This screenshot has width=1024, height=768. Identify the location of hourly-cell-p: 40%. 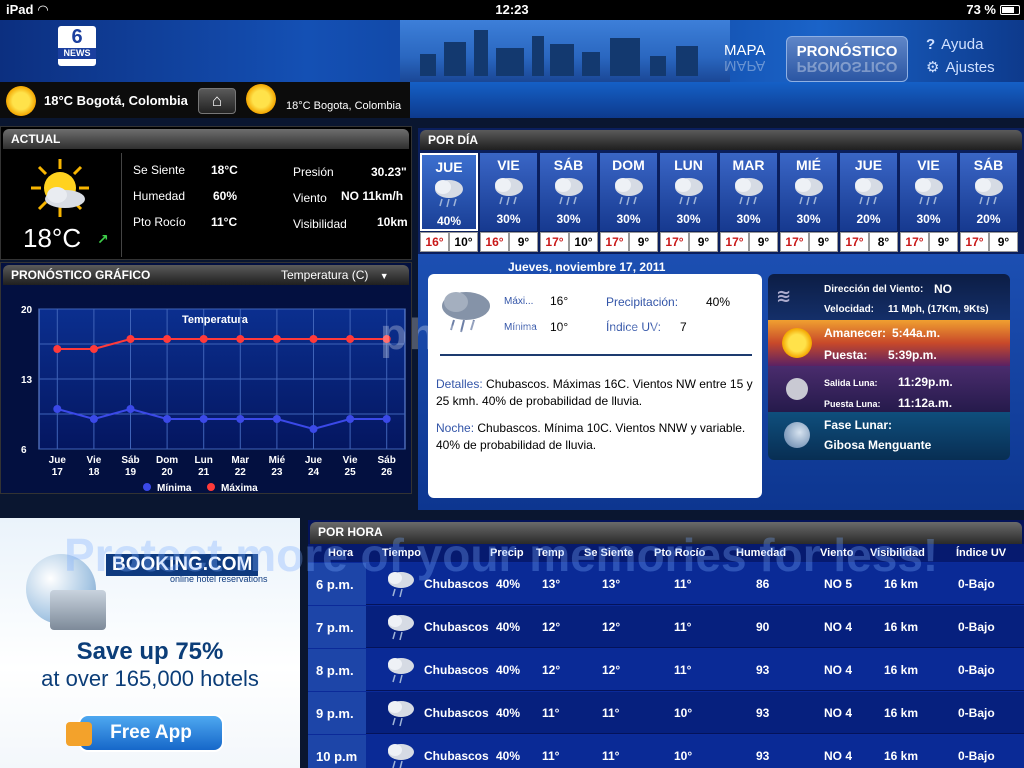
(508, 713).